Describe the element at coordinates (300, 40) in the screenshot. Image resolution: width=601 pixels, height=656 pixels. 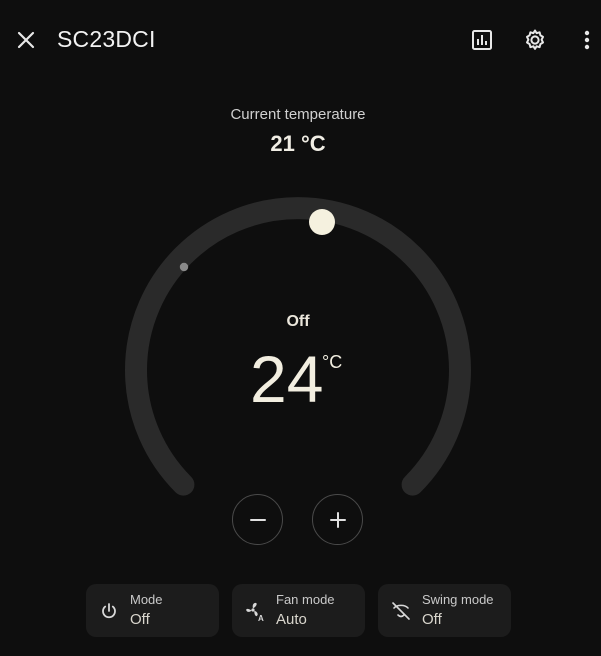
I see `dialog-header: SC23DCI` at that location.